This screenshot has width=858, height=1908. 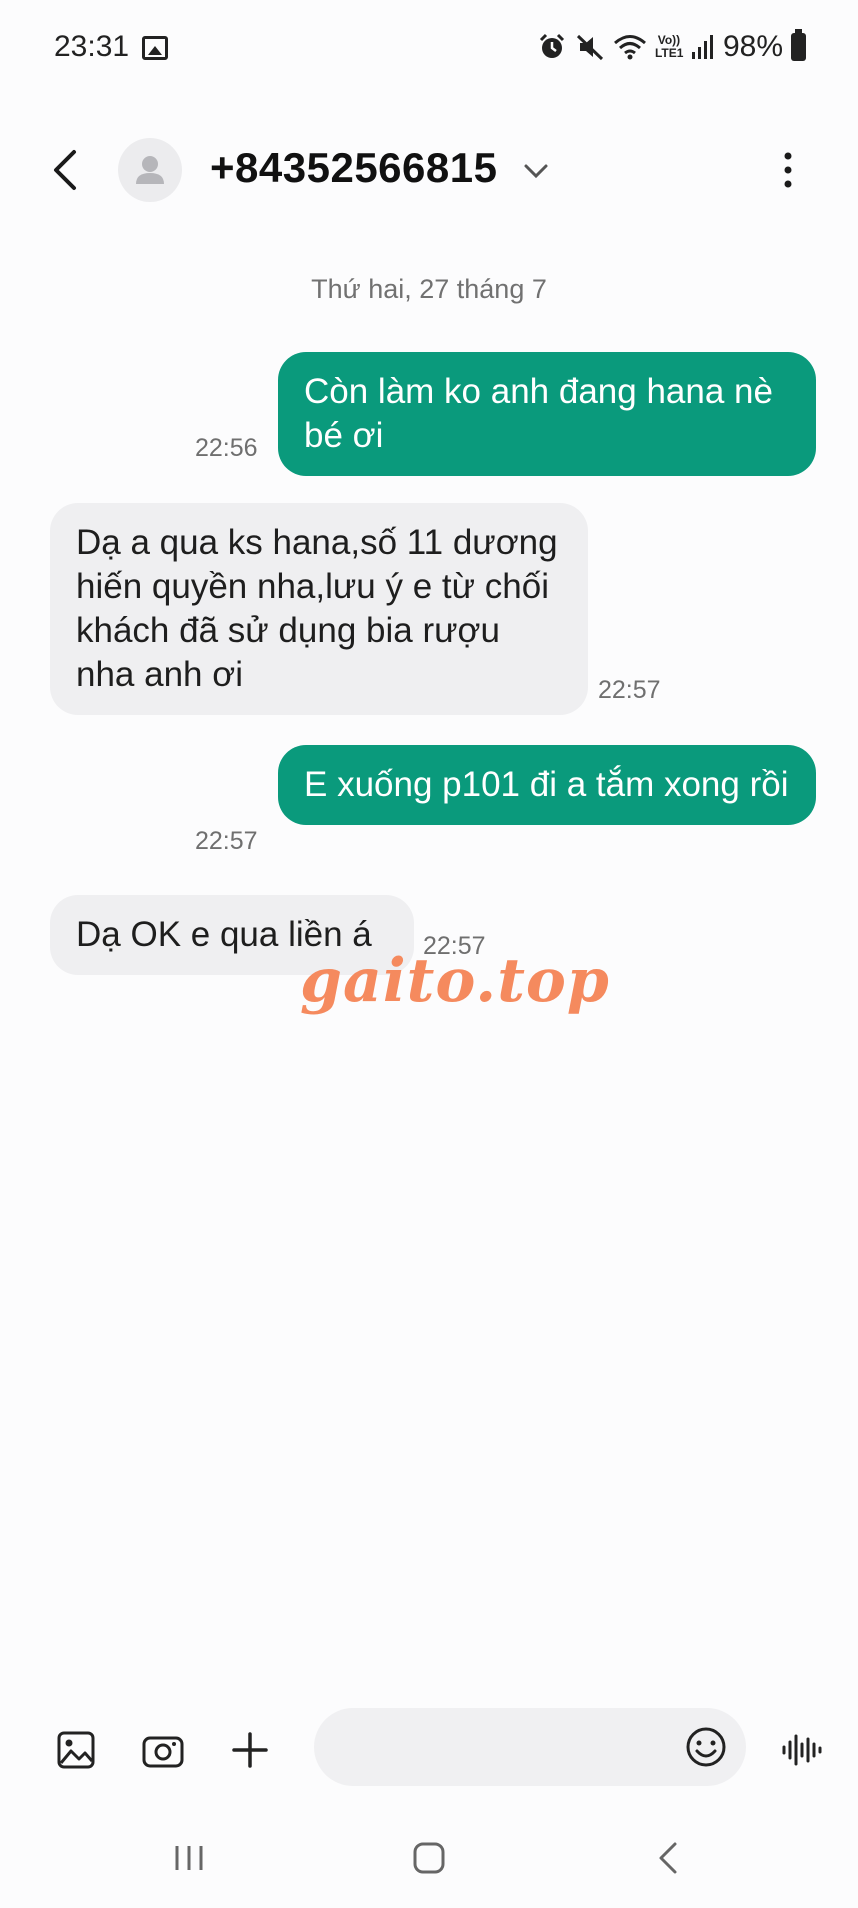 I want to click on add-attachment-button, so click(x=250, y=1750).